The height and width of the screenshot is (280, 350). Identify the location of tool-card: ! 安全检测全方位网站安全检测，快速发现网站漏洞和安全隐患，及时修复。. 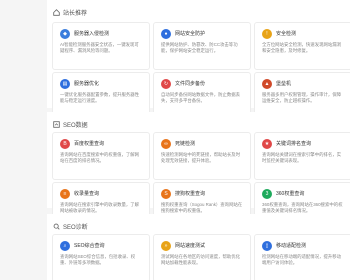
(302, 46).